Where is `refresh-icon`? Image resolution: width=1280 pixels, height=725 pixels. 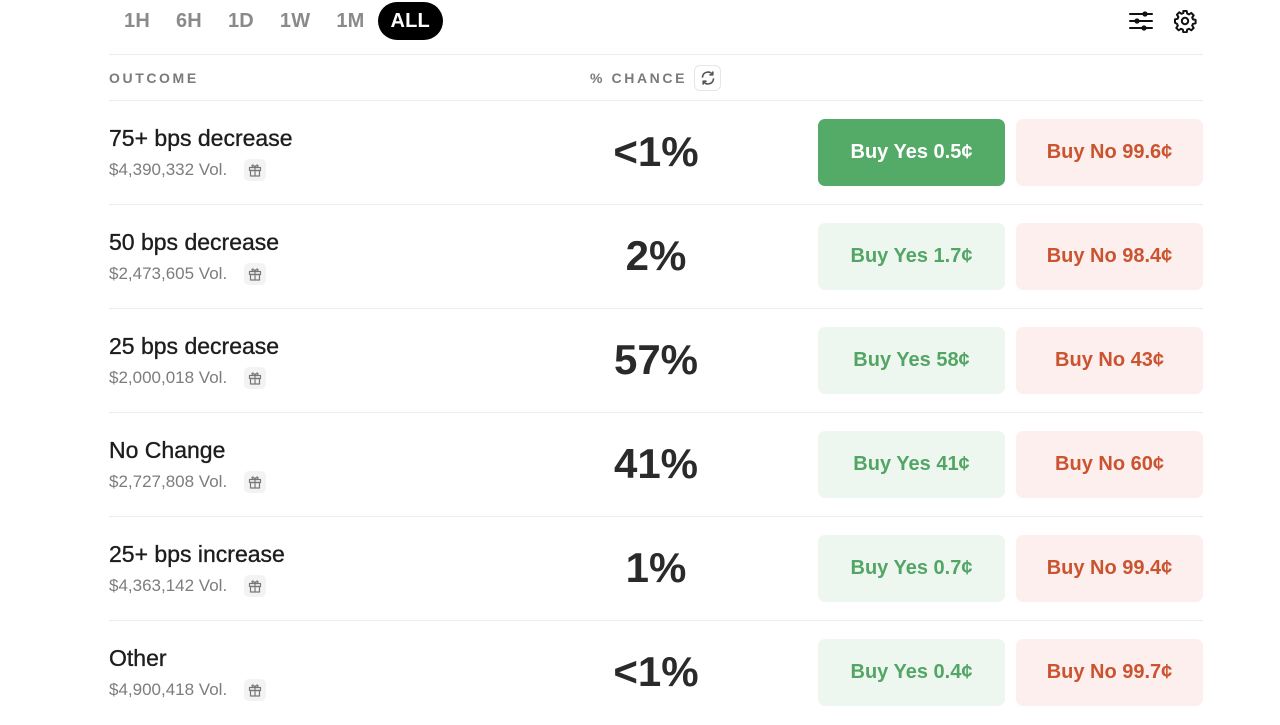 refresh-icon is located at coordinates (707, 78).